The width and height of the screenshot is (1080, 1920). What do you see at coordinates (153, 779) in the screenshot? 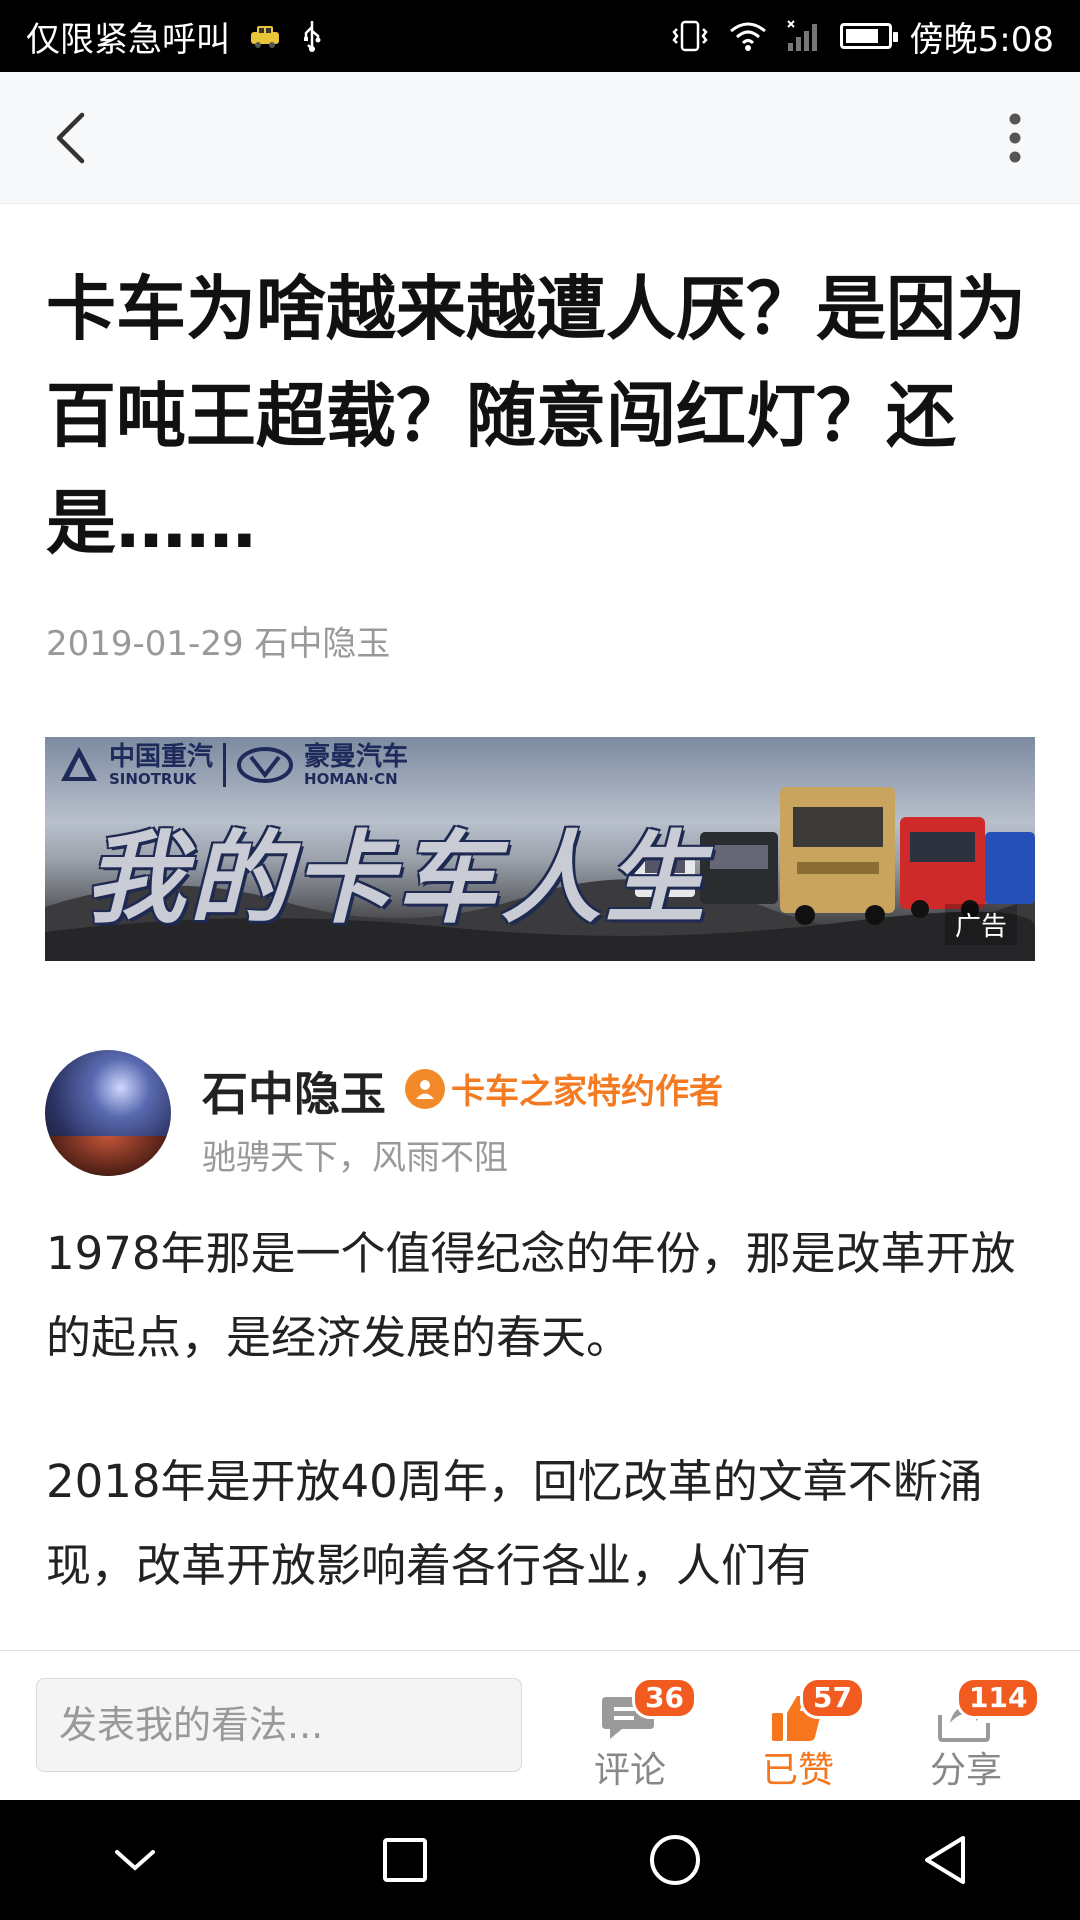
I see `ad-brand-1-en: SINOTRUK` at bounding box center [153, 779].